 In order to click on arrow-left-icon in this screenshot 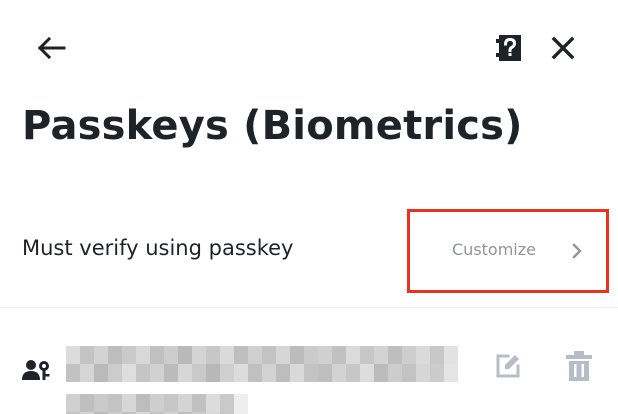, I will do `click(51, 48)`.